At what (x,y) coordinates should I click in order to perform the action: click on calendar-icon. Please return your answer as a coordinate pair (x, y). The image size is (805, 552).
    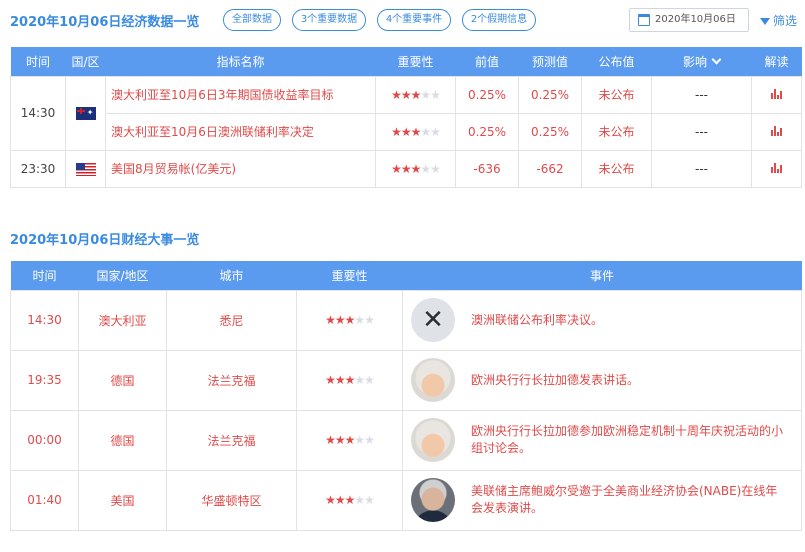
    Looking at the image, I should click on (644, 20).